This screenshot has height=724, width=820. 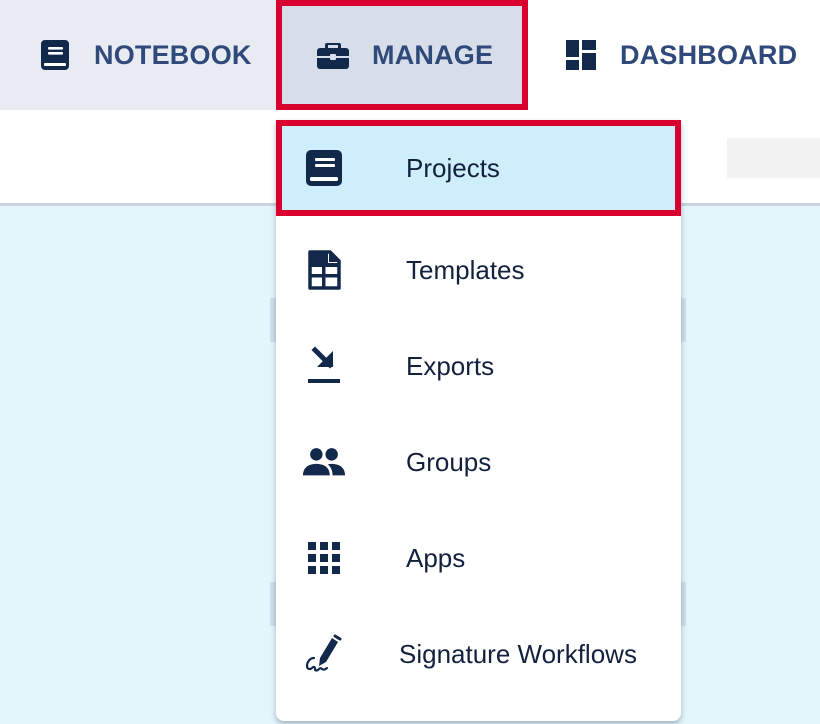 What do you see at coordinates (173, 54) in the screenshot?
I see `tab-notebook-label: NOTEBOOK` at bounding box center [173, 54].